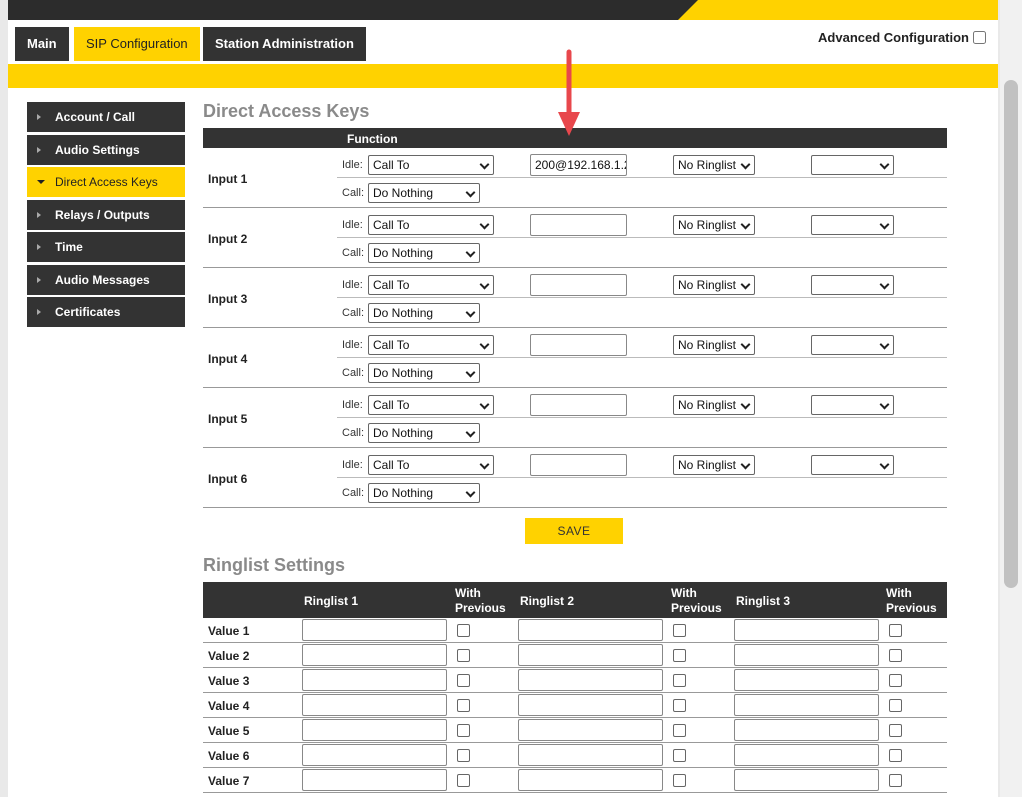 Image resolution: width=1022 pixels, height=797 pixels. Describe the element at coordinates (352, 285) in the screenshot. I see `idle-label: Idle:` at that location.